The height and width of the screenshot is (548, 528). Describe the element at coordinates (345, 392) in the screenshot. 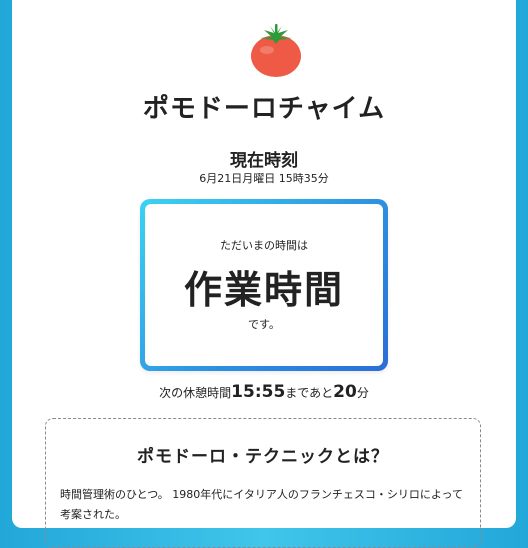

I see `next-break-minutes: 20` at that location.